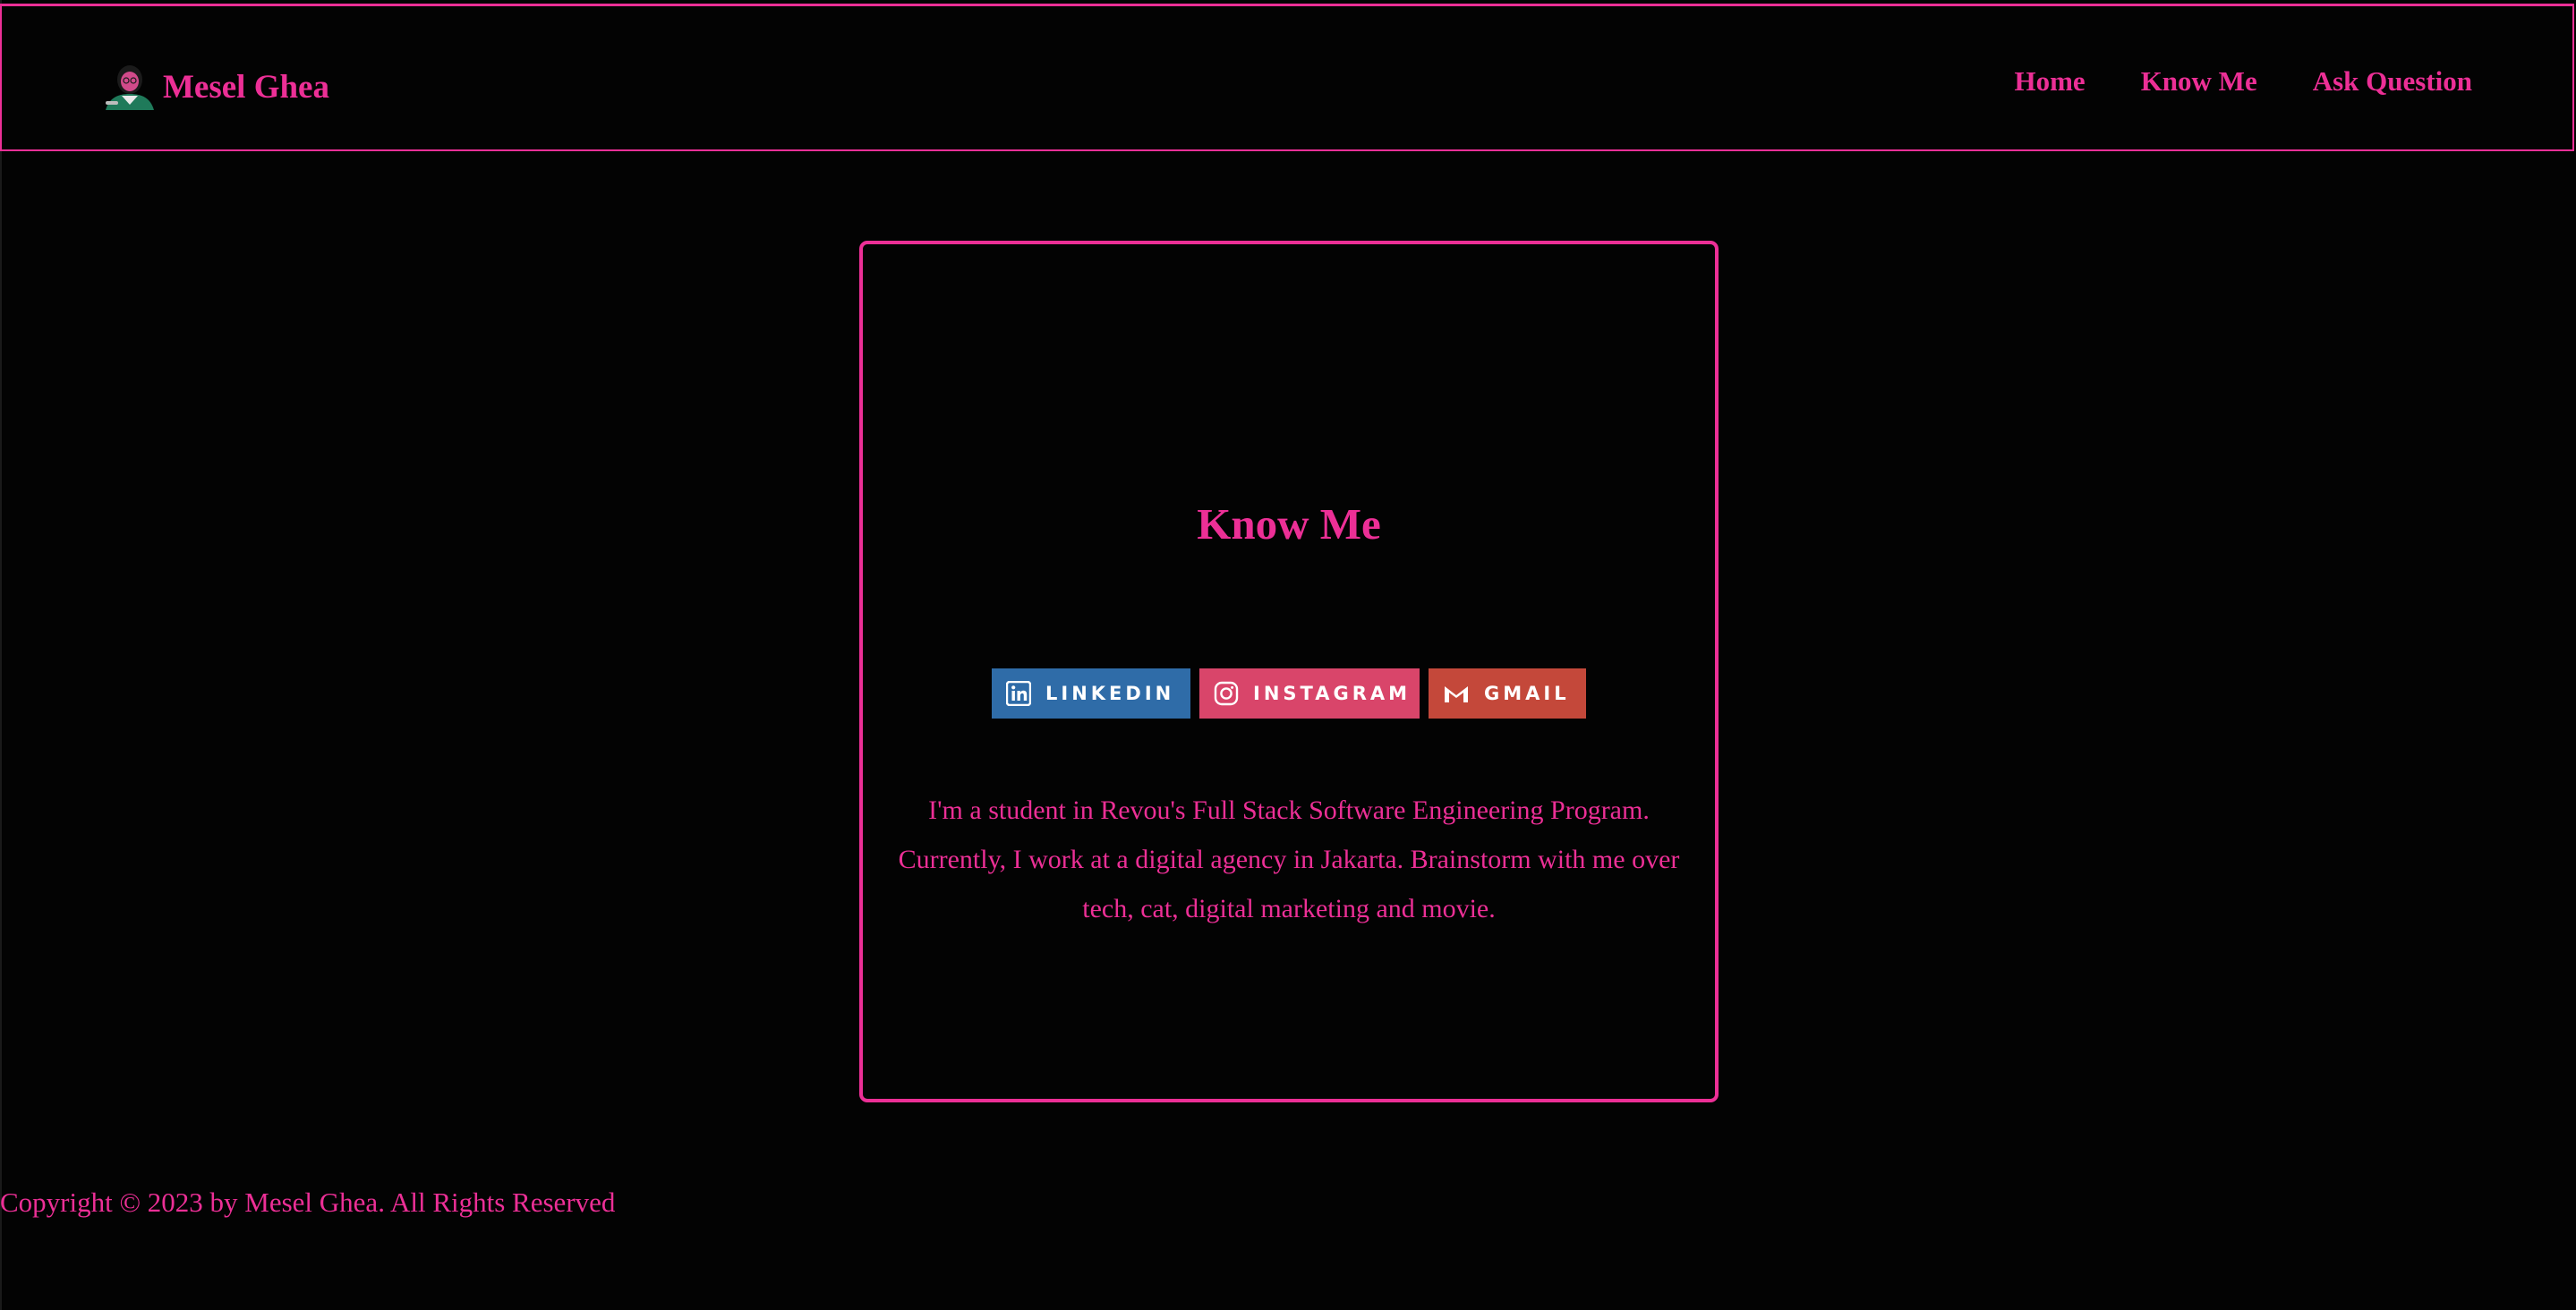 Image resolution: width=2576 pixels, height=1310 pixels. Describe the element at coordinates (2199, 81) in the screenshot. I see `nav-link-know-me: Know Me` at that location.